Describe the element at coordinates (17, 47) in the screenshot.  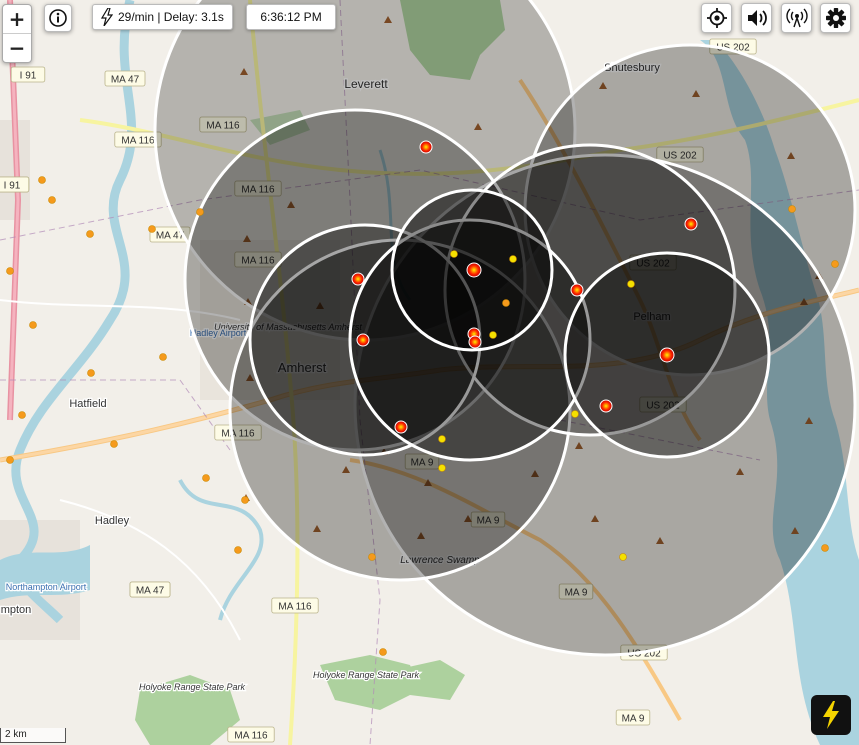
I see `zoom-out-button: −` at that location.